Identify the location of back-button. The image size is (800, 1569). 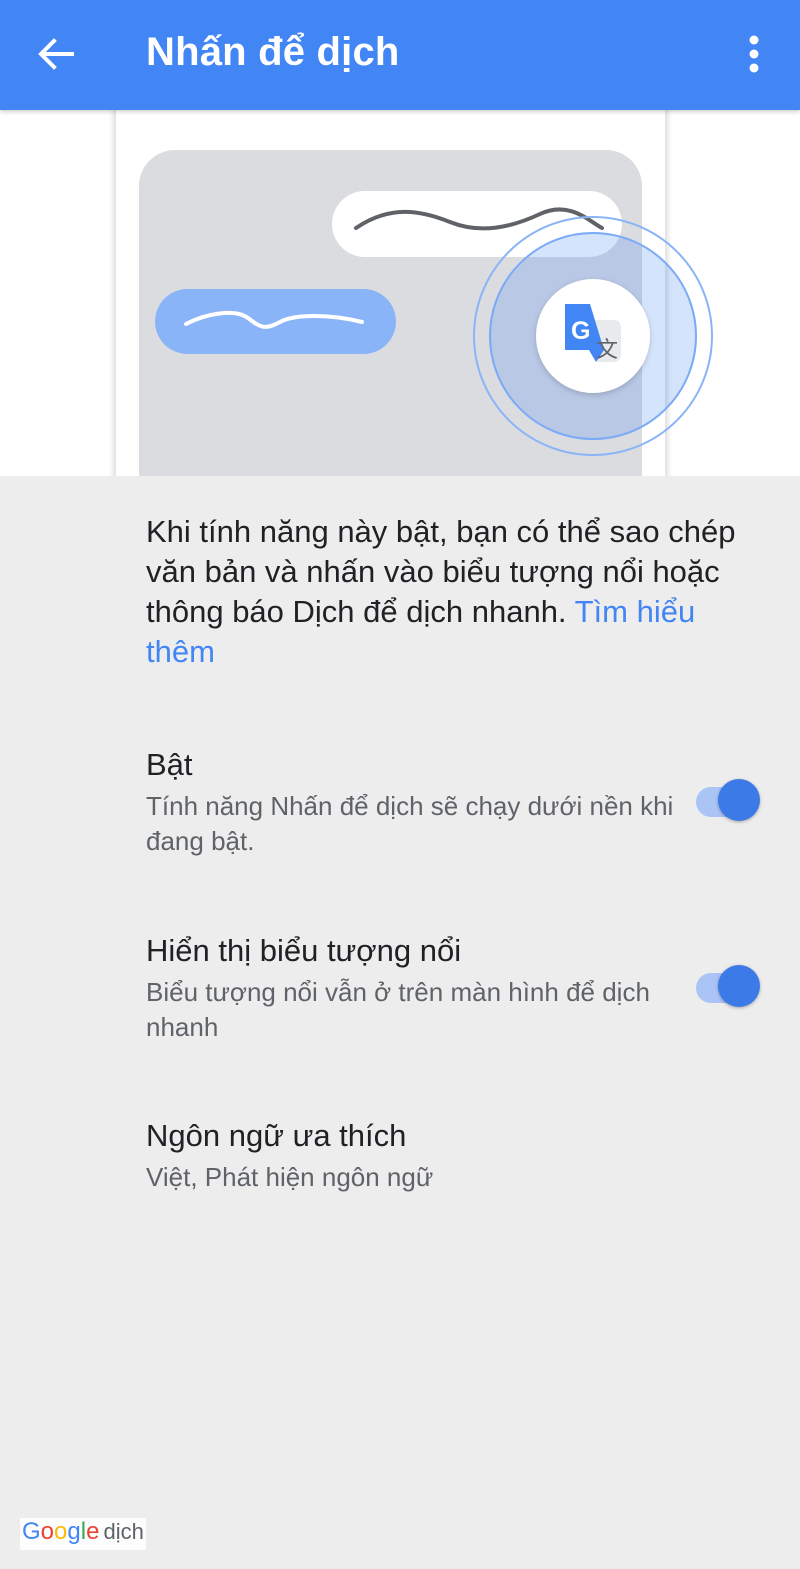
(56, 54).